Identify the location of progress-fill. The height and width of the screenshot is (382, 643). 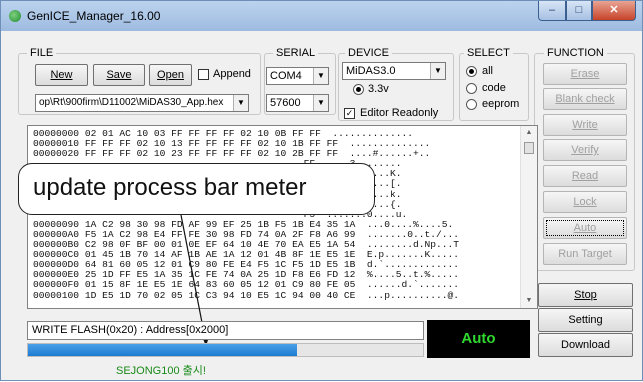
(162, 350).